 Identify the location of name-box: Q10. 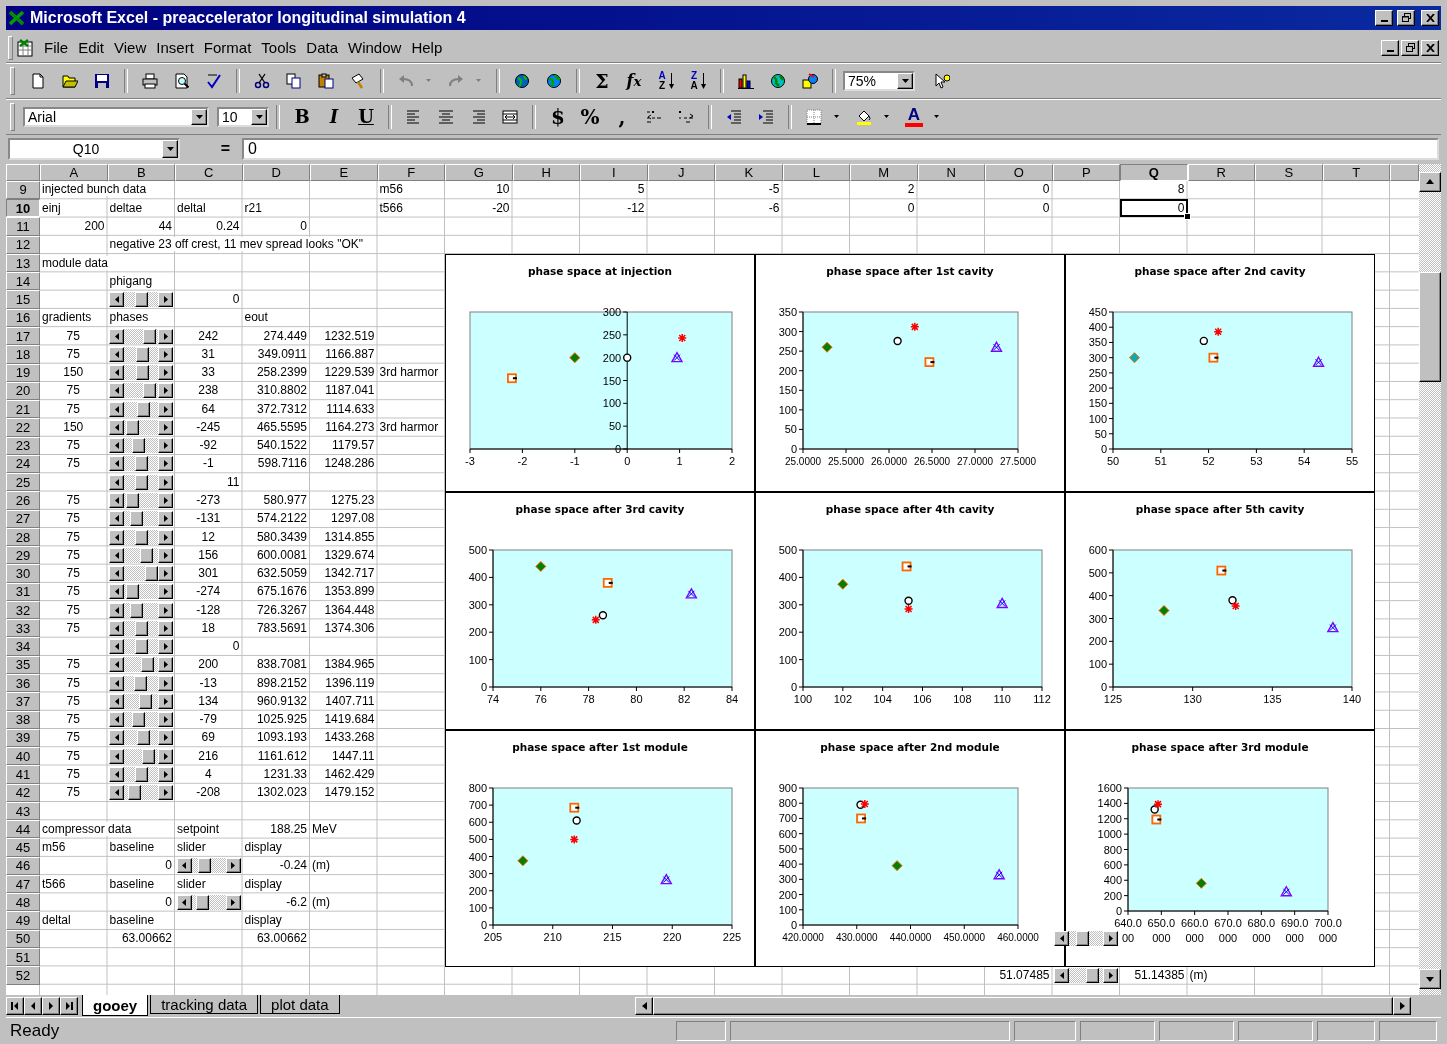
(94, 149).